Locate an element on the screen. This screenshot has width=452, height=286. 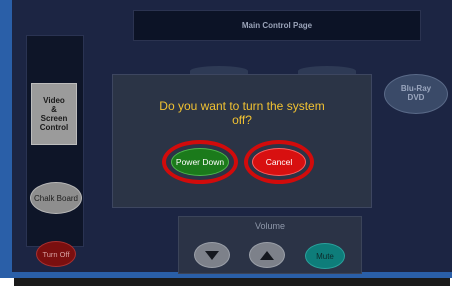
video-screen-control-button: Video & Screen Control is located at coordinates (54, 114).